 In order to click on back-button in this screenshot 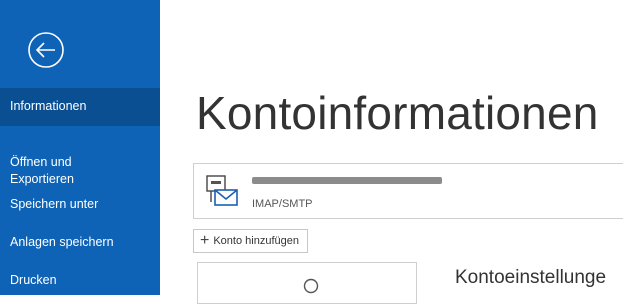, I will do `click(46, 50)`.